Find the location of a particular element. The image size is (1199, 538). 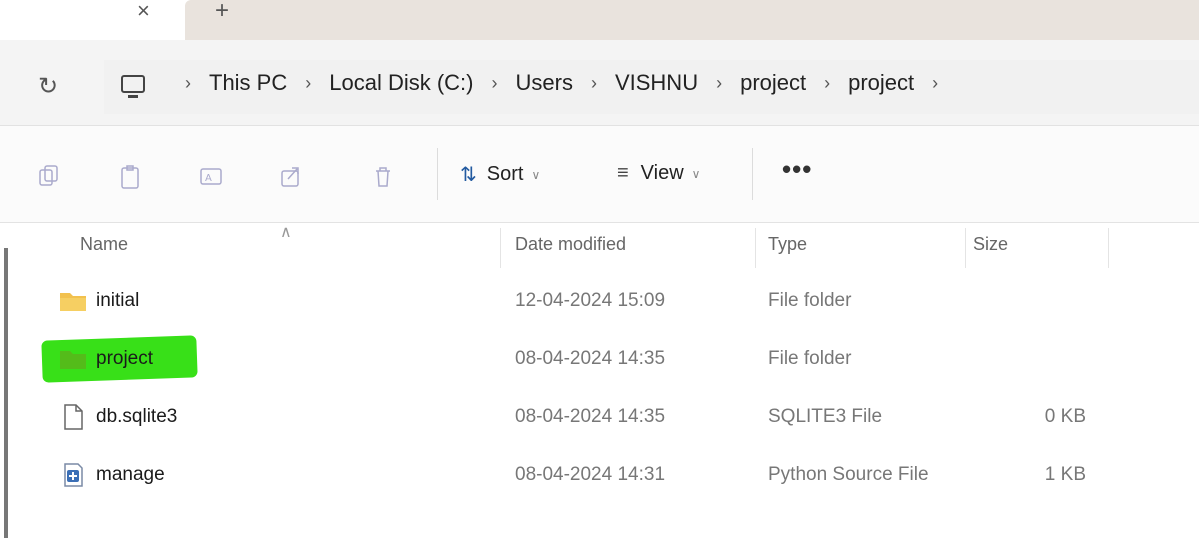

rename-icon: A is located at coordinates (211, 177).